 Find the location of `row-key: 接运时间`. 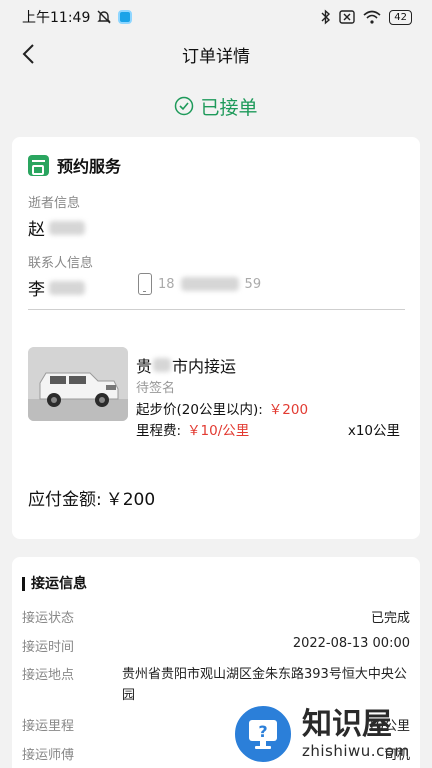

row-key: 接运时间 is located at coordinates (48, 647).